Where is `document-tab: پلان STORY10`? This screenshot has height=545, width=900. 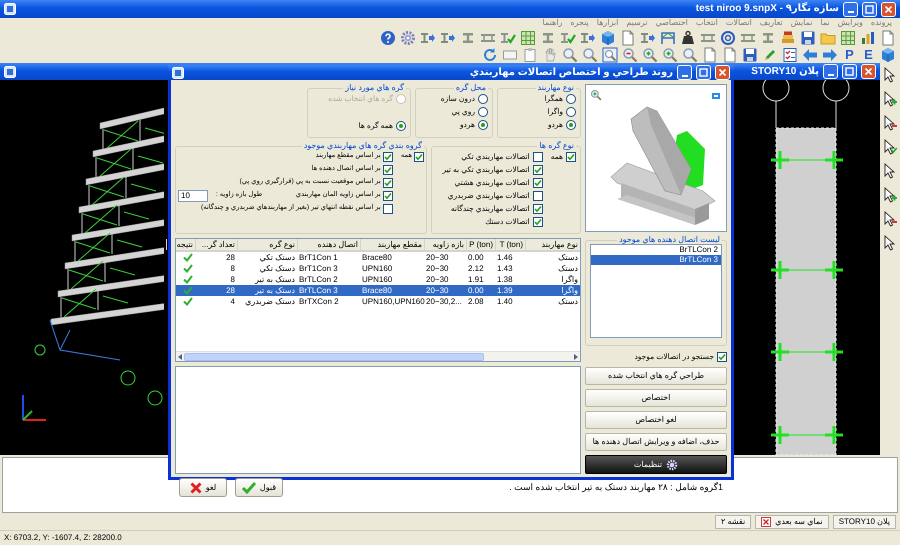
document-tab: پلان STORY10 is located at coordinates (864, 521).